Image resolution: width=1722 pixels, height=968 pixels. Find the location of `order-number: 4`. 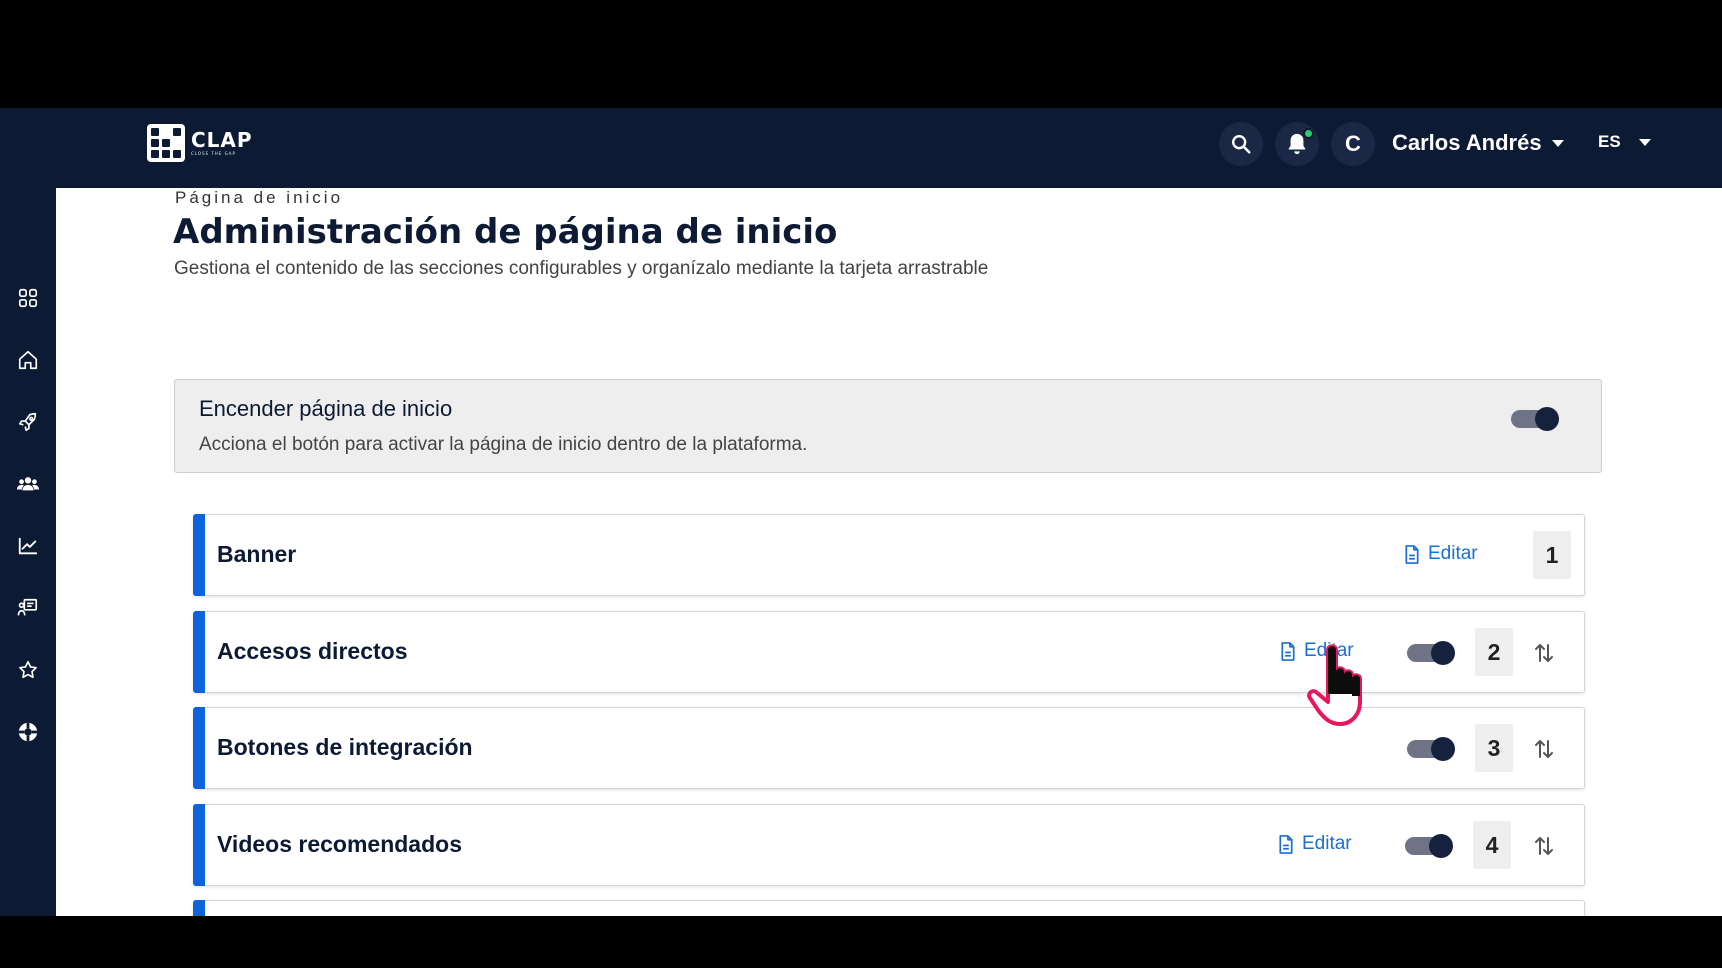

order-number: 4 is located at coordinates (1492, 845).